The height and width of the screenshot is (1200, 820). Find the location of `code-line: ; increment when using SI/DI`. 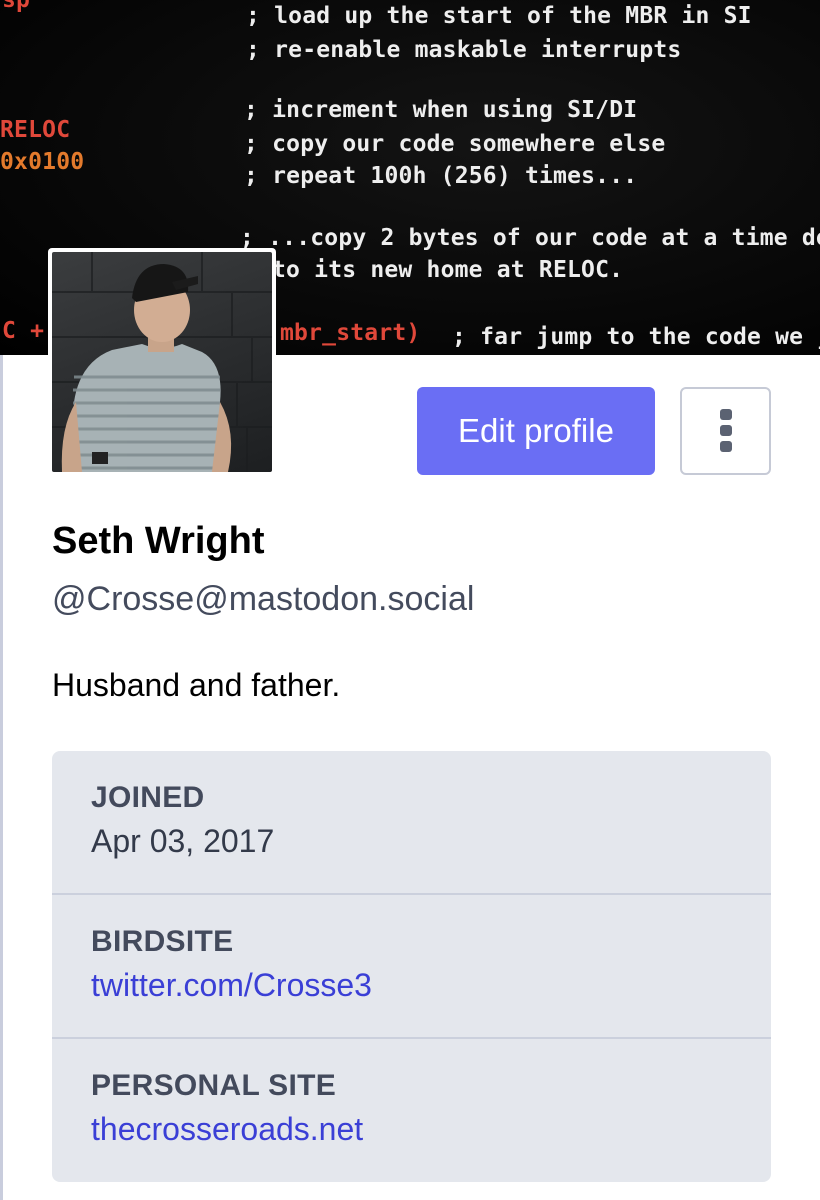

code-line: ; increment when using SI/DI is located at coordinates (441, 110).